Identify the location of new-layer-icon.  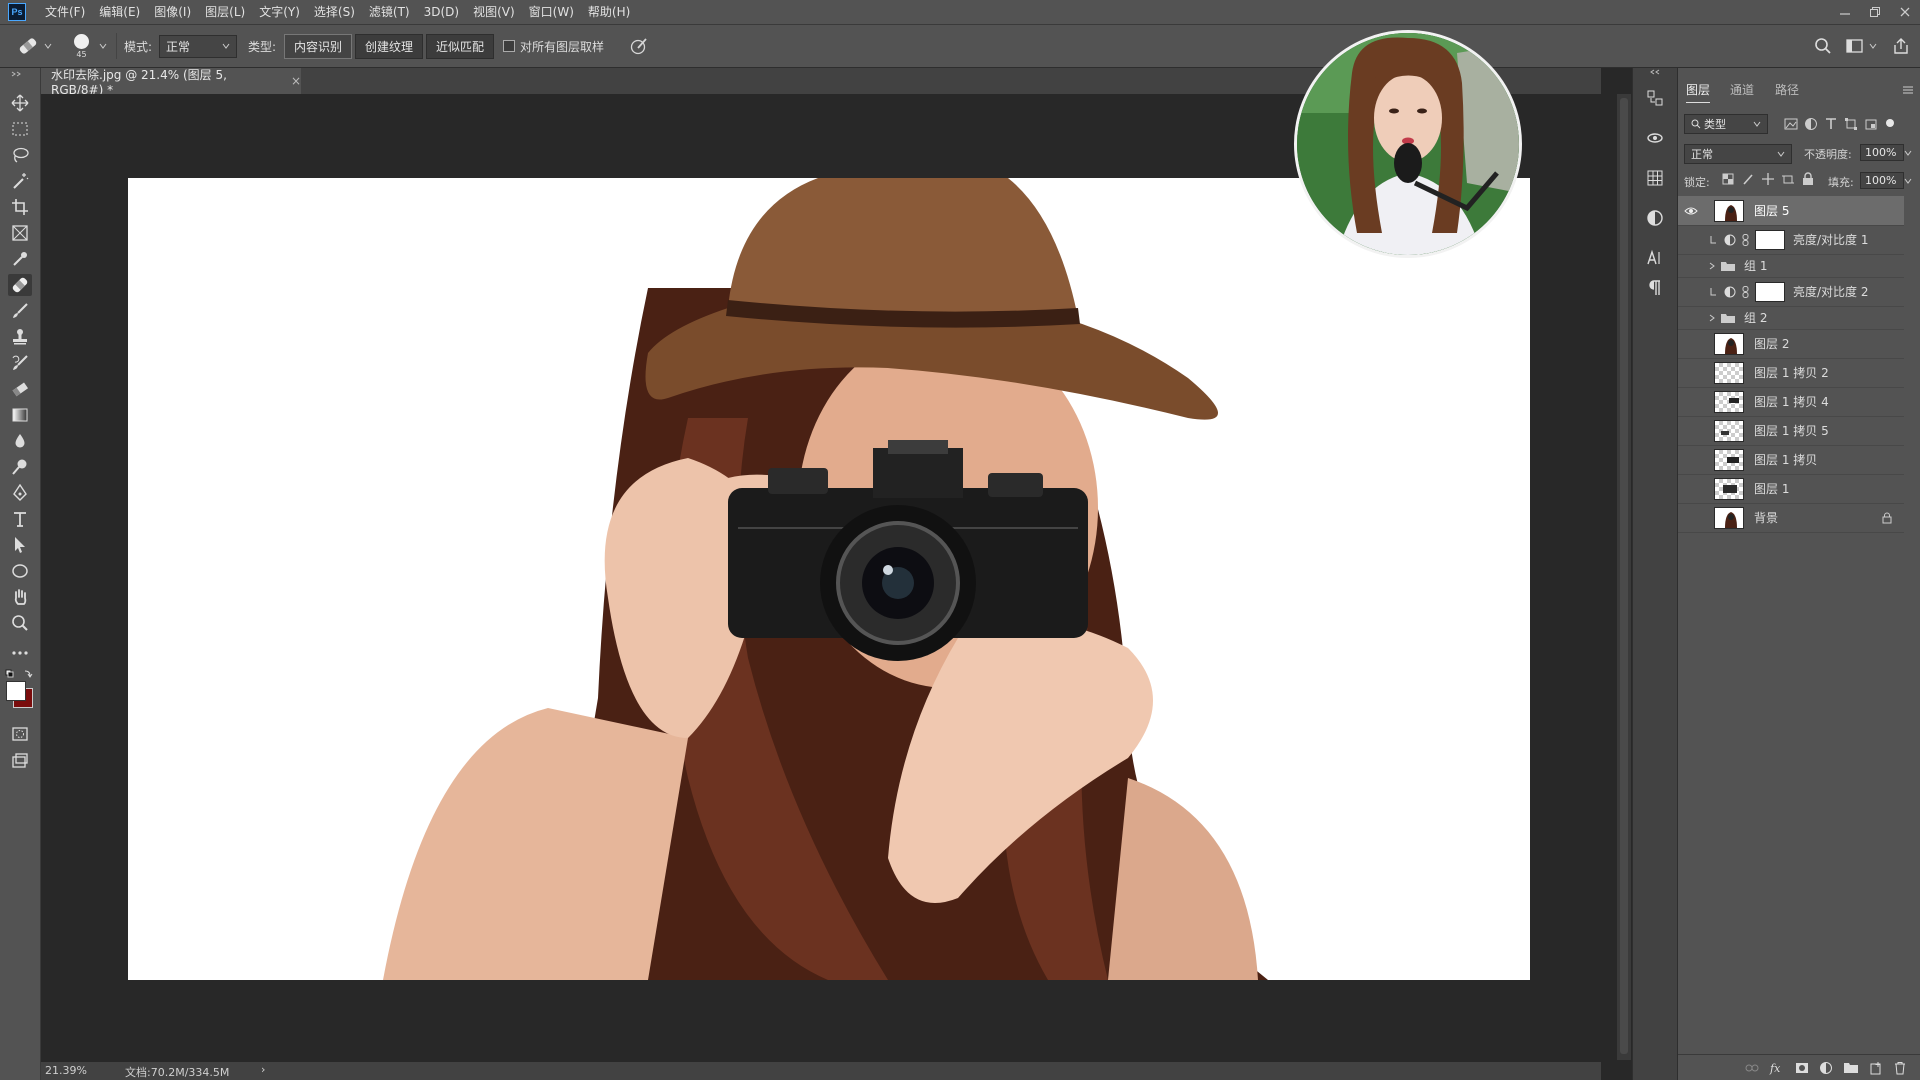
(1876, 1068).